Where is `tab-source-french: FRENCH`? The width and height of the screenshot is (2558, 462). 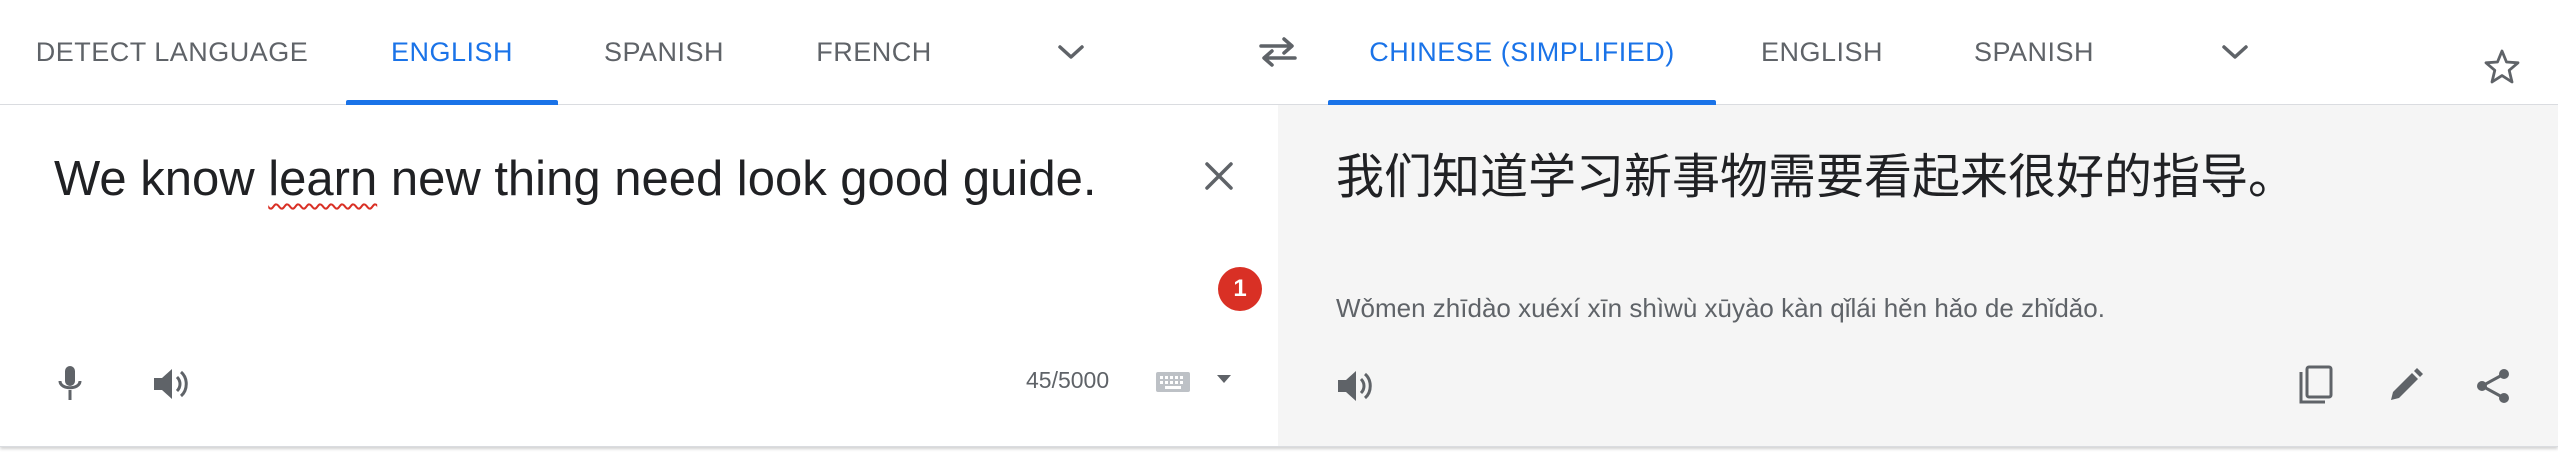 tab-source-french: FRENCH is located at coordinates (874, 52).